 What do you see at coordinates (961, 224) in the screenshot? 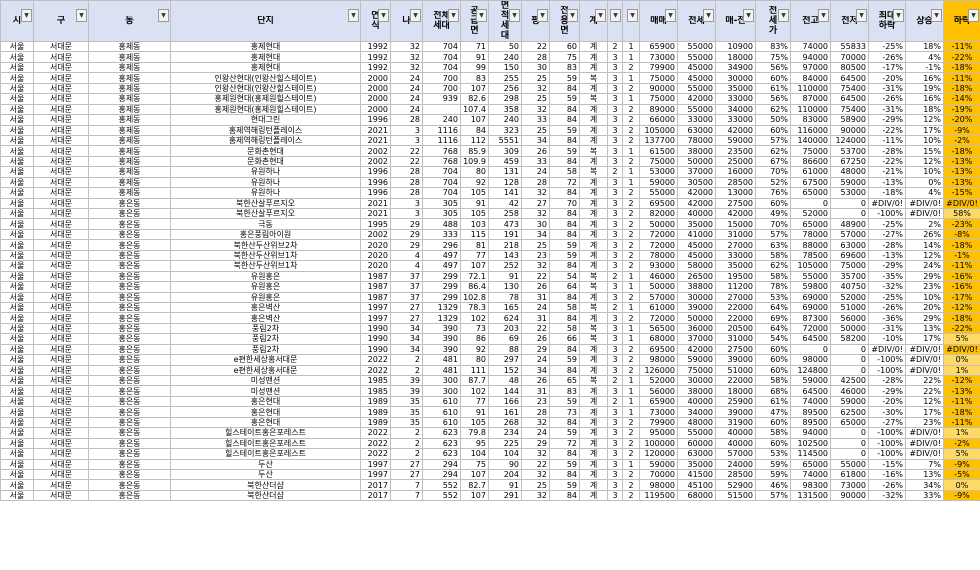
I see `table-cell: -23%` at bounding box center [961, 224].